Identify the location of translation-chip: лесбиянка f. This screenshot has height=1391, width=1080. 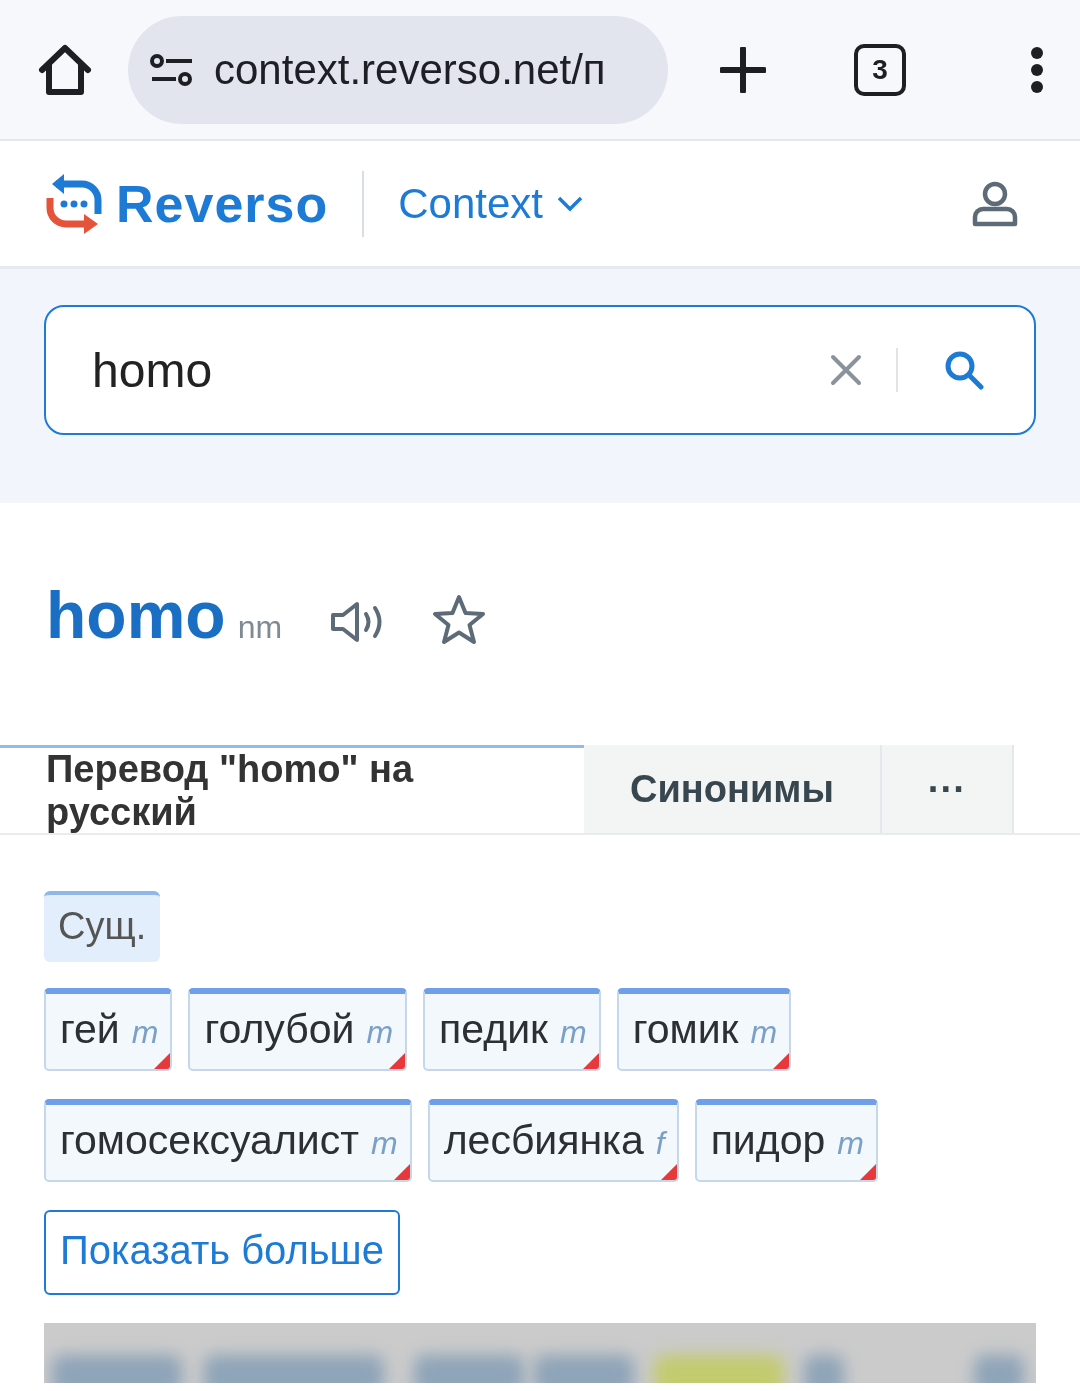
(553, 1140).